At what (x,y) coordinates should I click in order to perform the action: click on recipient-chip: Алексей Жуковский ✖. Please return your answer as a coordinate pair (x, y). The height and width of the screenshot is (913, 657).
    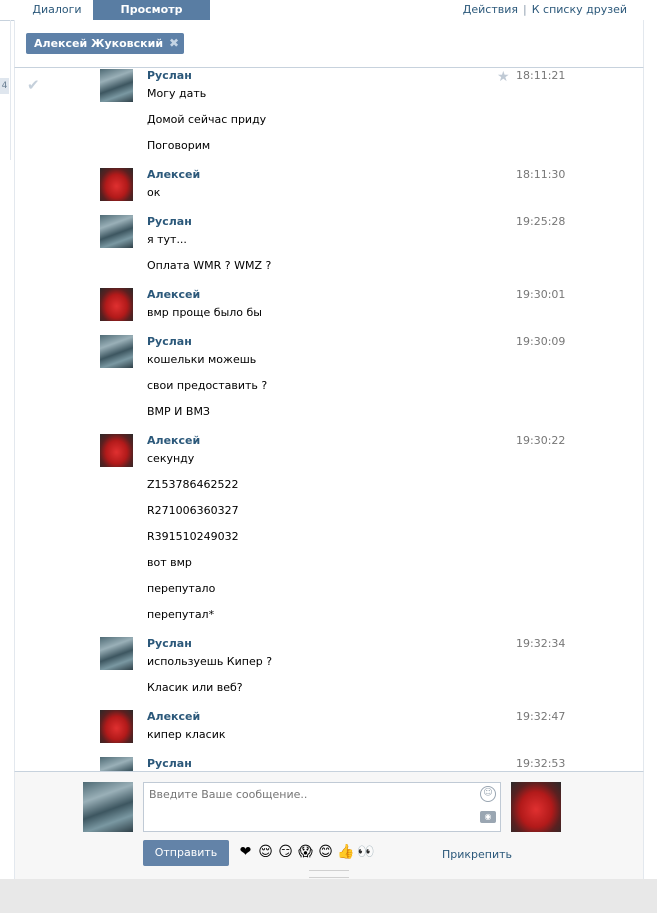
    Looking at the image, I should click on (105, 43).